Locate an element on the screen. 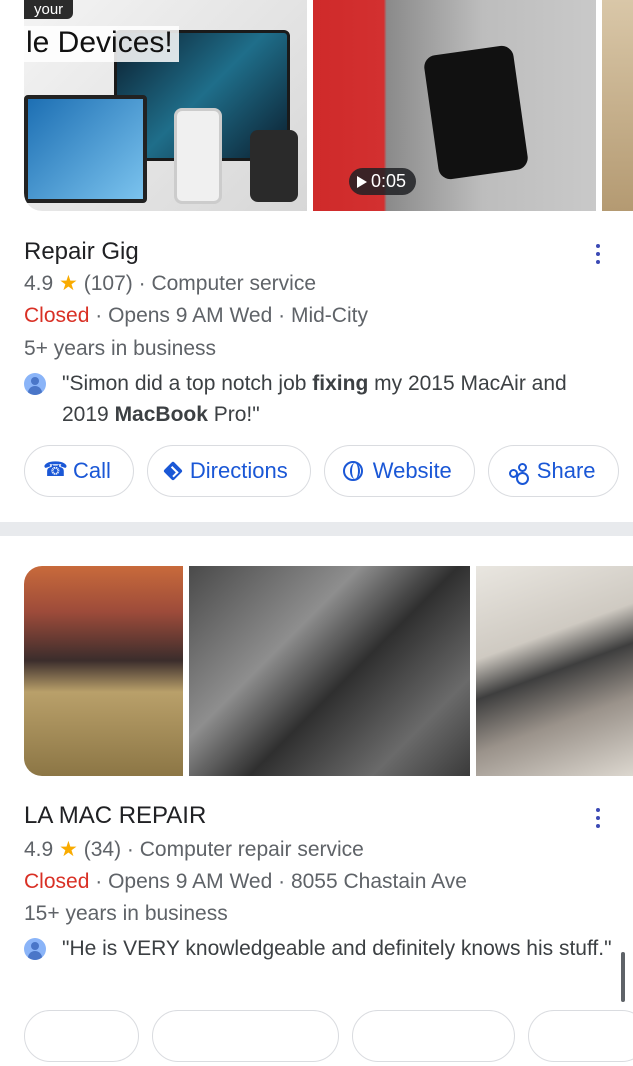  rating-line: 4.9 ★ (34) · Computer repair service is located at coordinates (194, 849).